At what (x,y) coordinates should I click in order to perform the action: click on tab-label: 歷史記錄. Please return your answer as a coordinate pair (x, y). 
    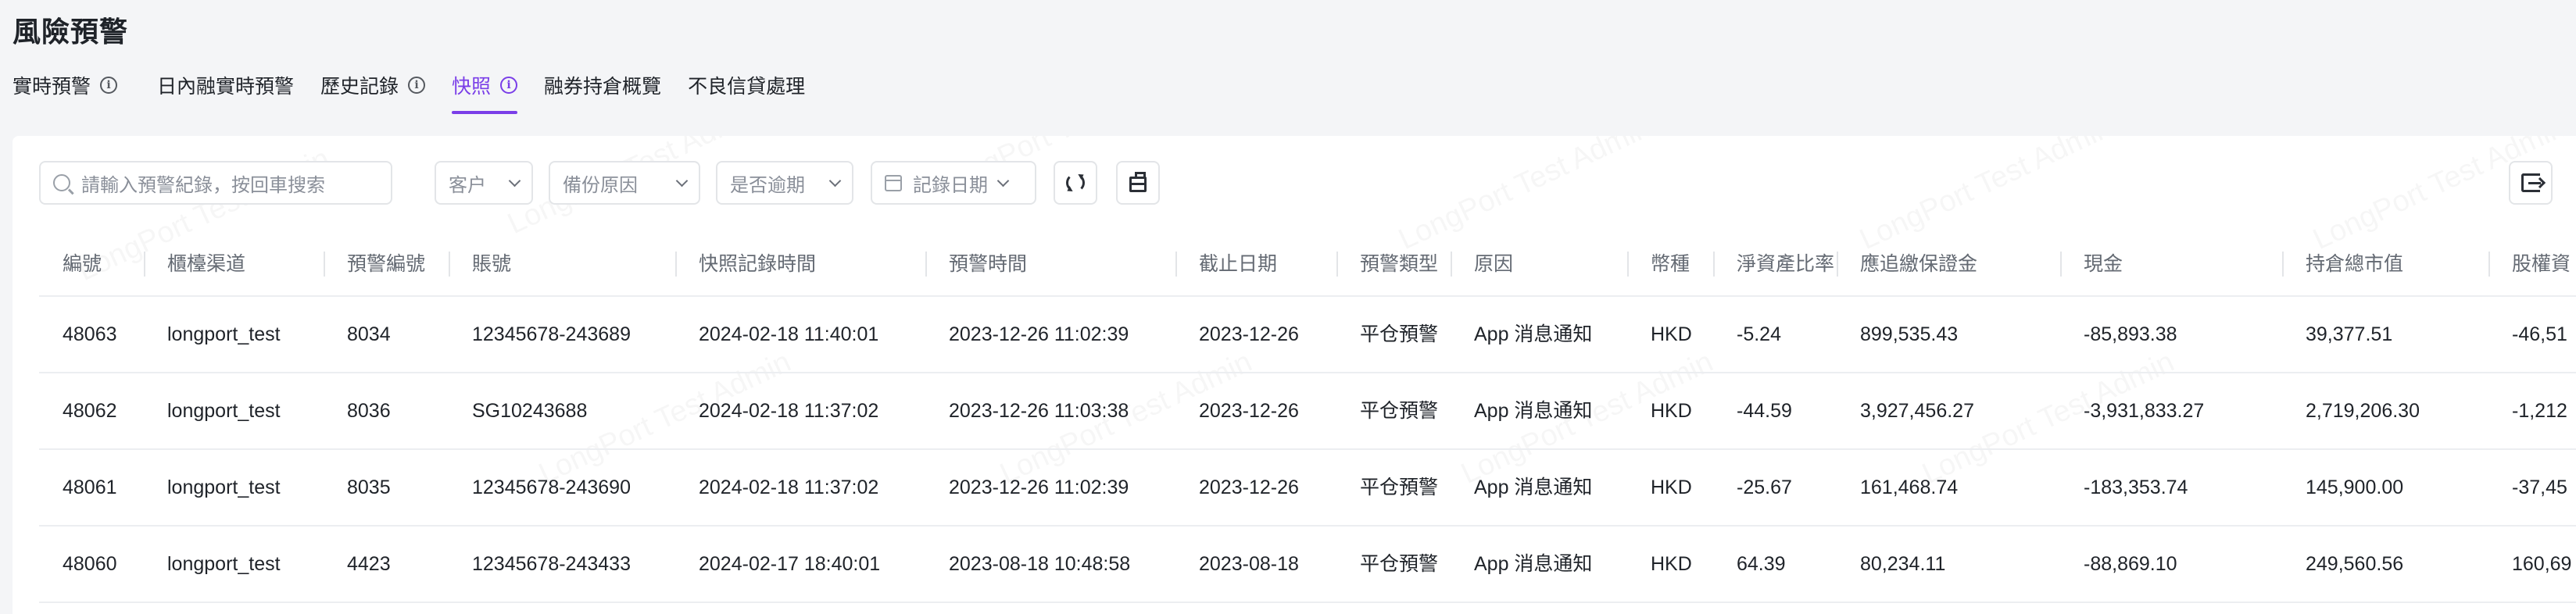
    Looking at the image, I should click on (359, 87).